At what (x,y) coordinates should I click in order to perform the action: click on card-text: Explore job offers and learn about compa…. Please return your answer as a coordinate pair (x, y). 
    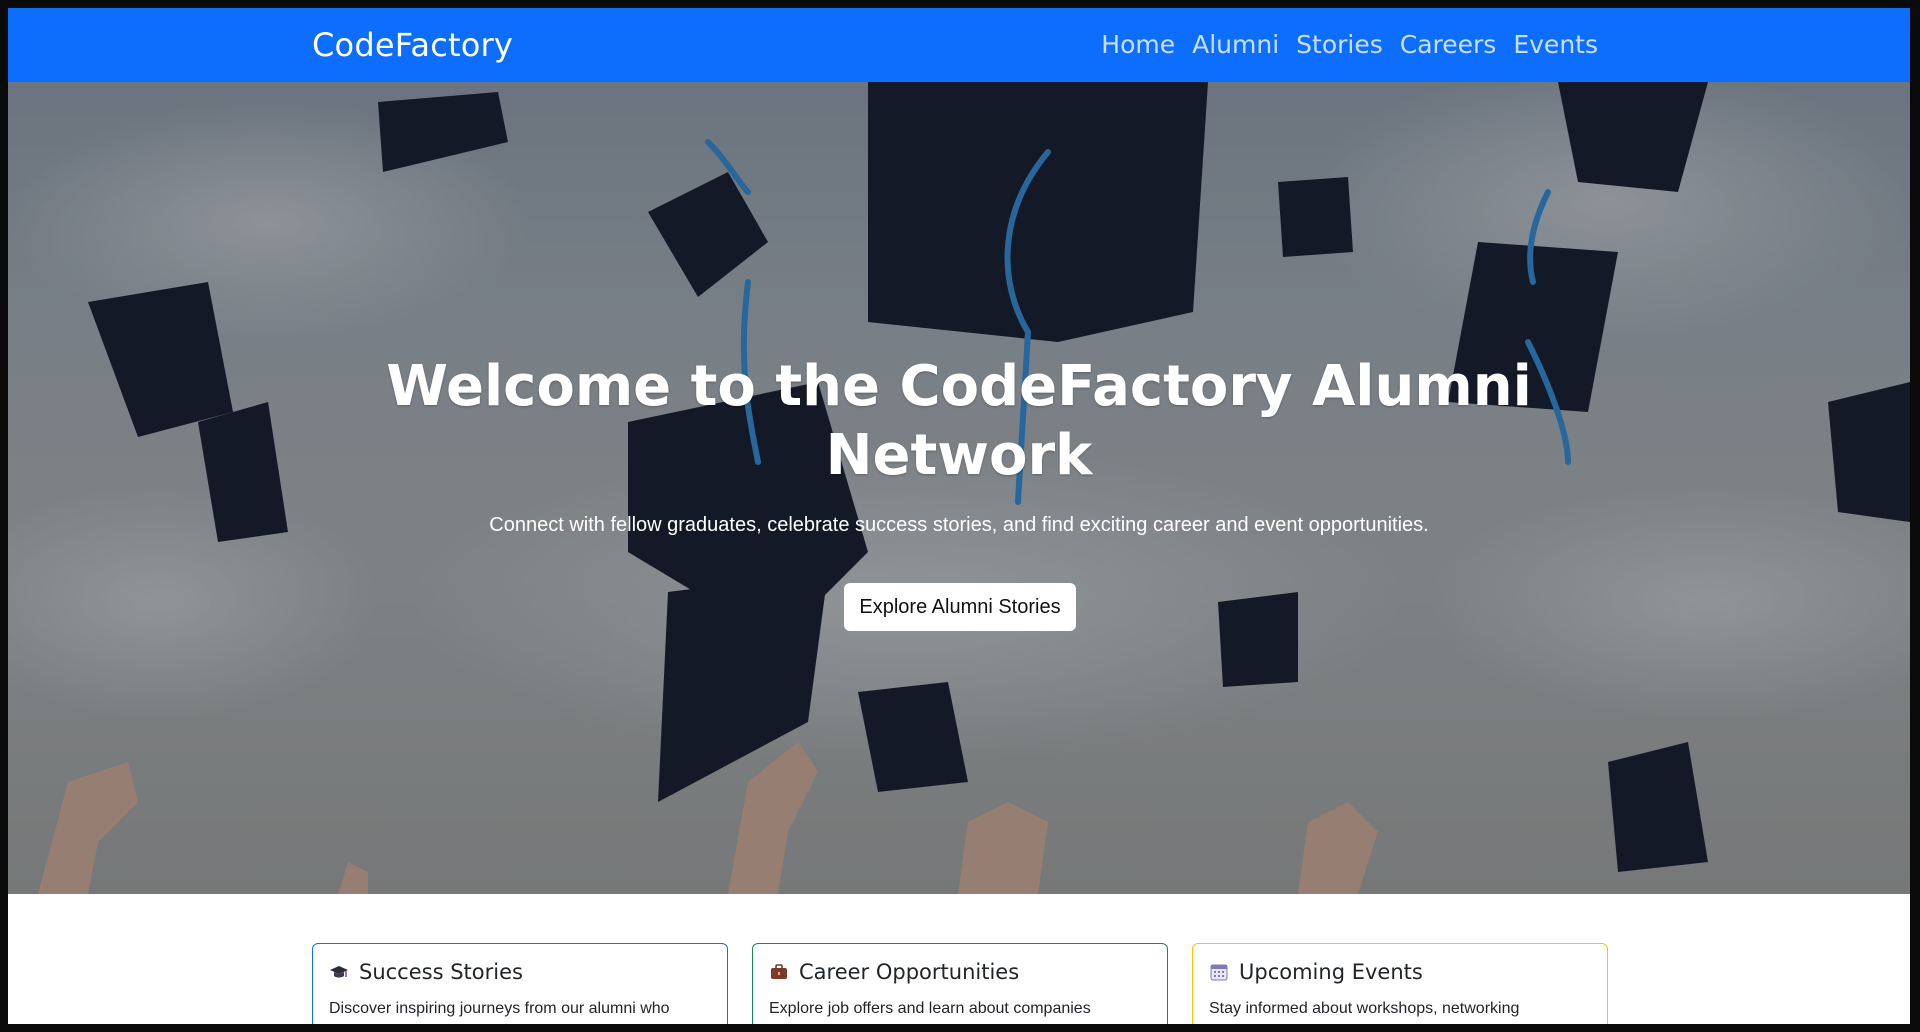
    Looking at the image, I should click on (930, 1008).